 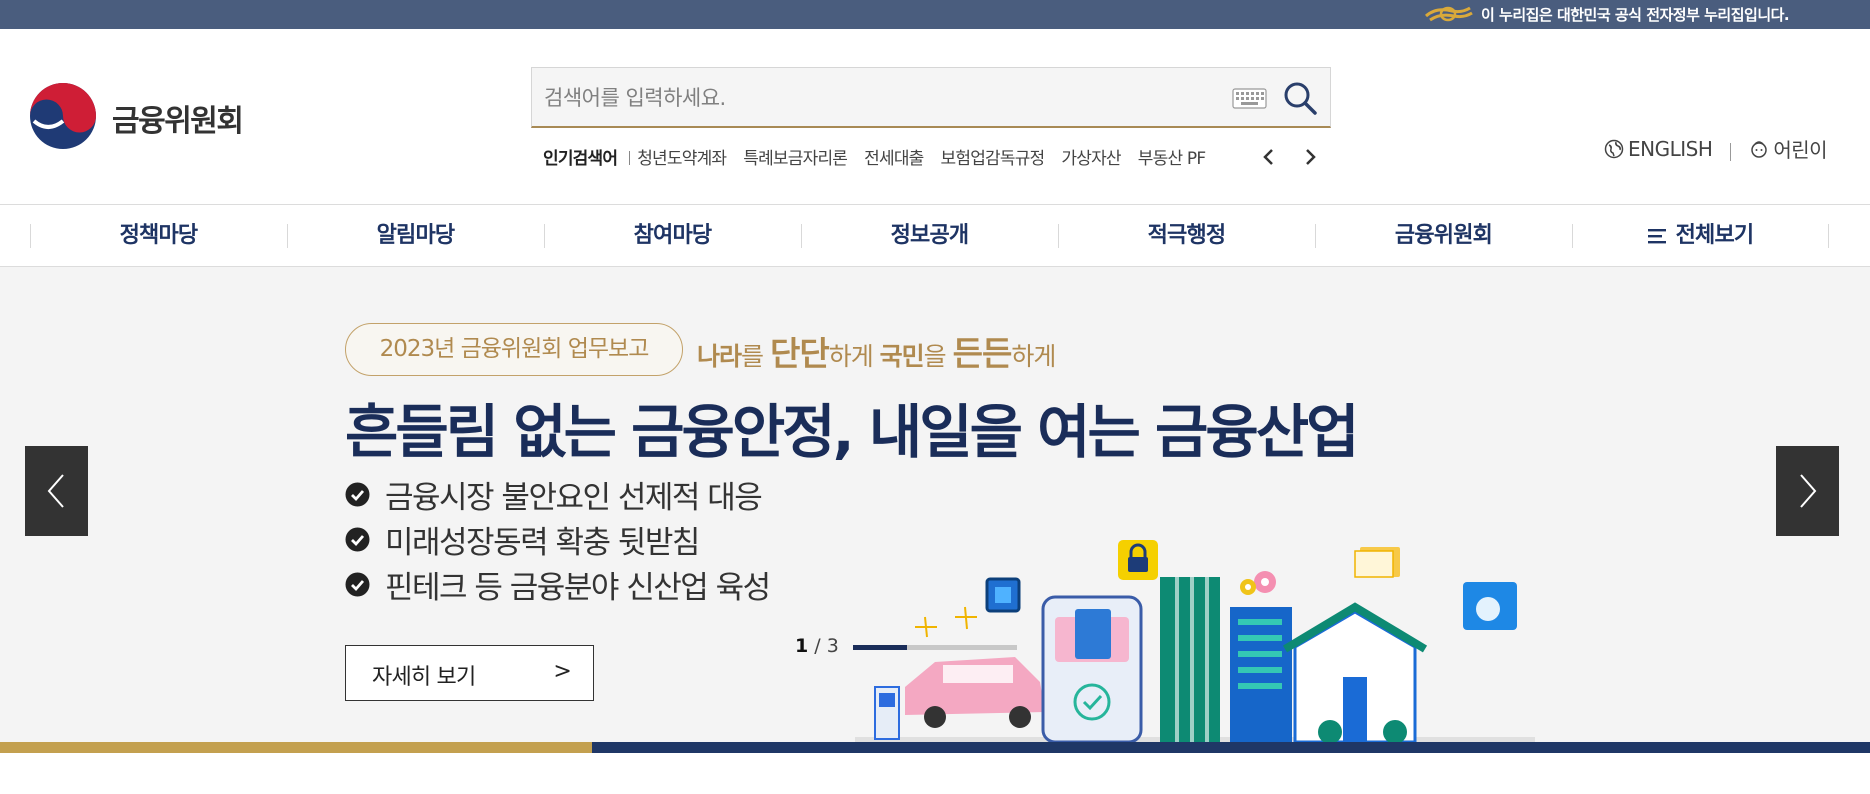 What do you see at coordinates (1656, 236) in the screenshot?
I see `menu-icon` at bounding box center [1656, 236].